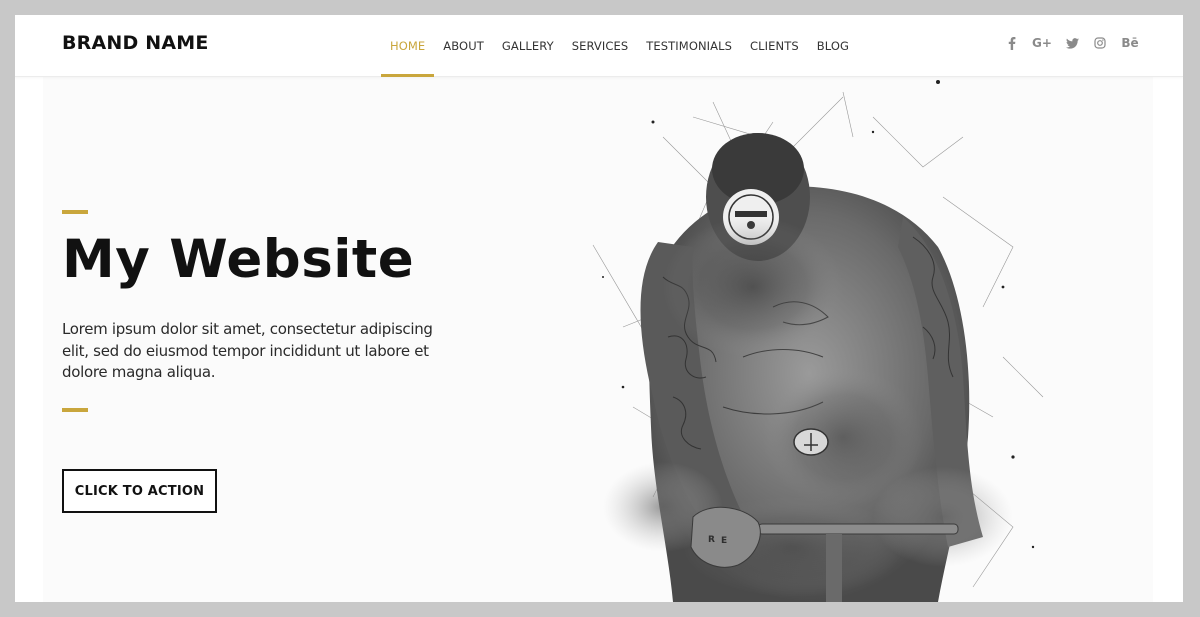 This screenshot has width=1200, height=617. I want to click on nav-item-testimonials: TESTIMONIALS, so click(689, 45).